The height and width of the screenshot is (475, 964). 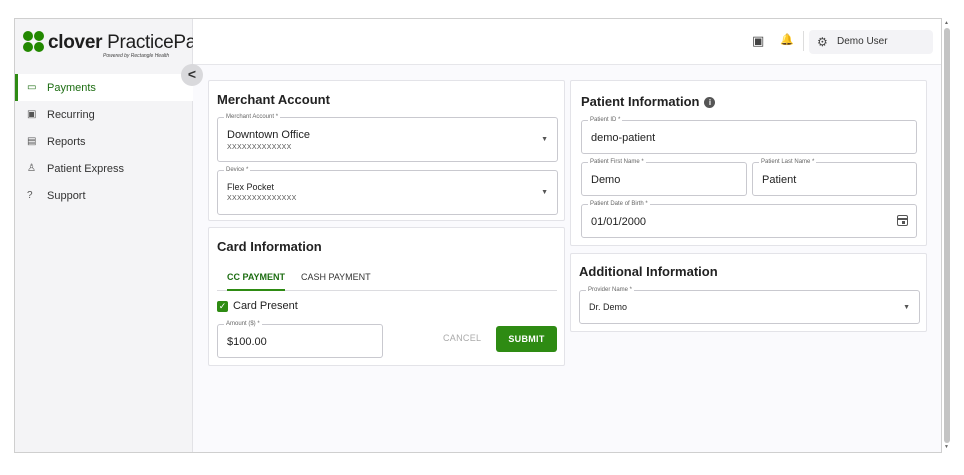 I want to click on scroll-down-icon: ▼, so click(x=946, y=447).